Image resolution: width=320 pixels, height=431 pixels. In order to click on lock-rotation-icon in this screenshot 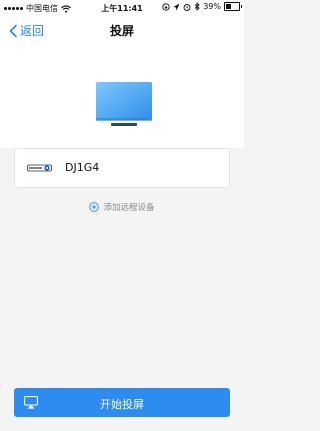, I will do `click(166, 6)`.